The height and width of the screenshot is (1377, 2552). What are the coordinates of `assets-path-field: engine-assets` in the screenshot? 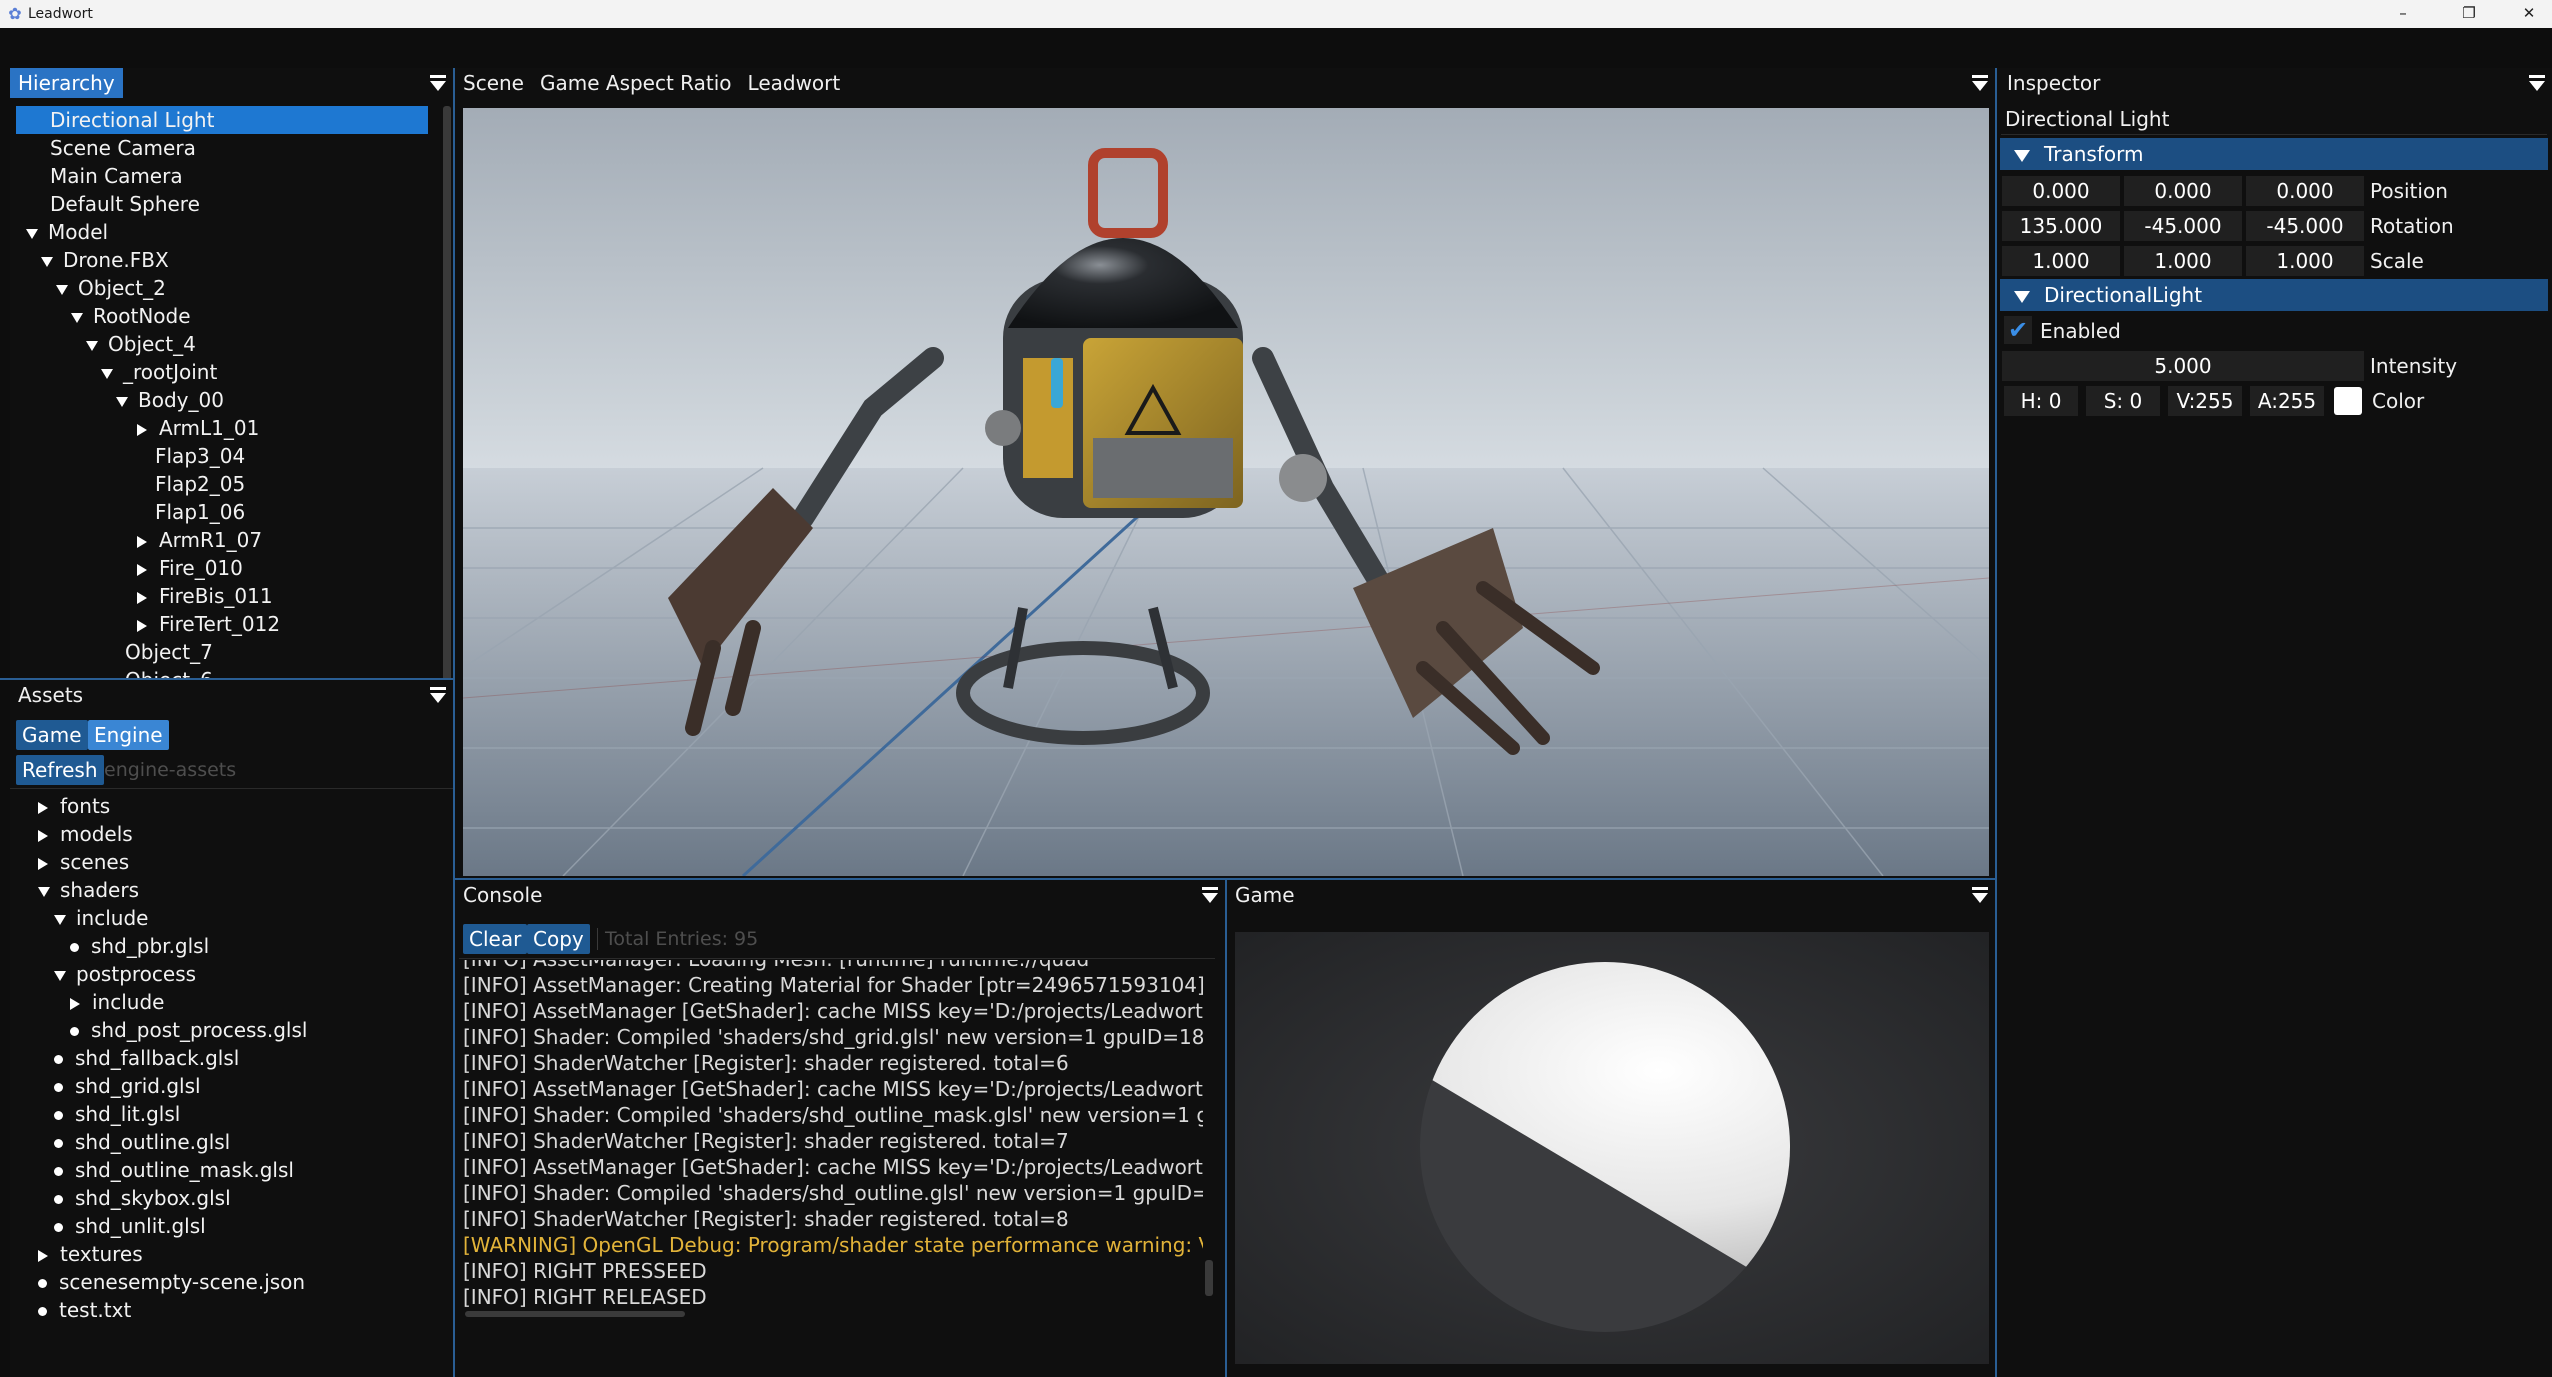 It's located at (170, 770).